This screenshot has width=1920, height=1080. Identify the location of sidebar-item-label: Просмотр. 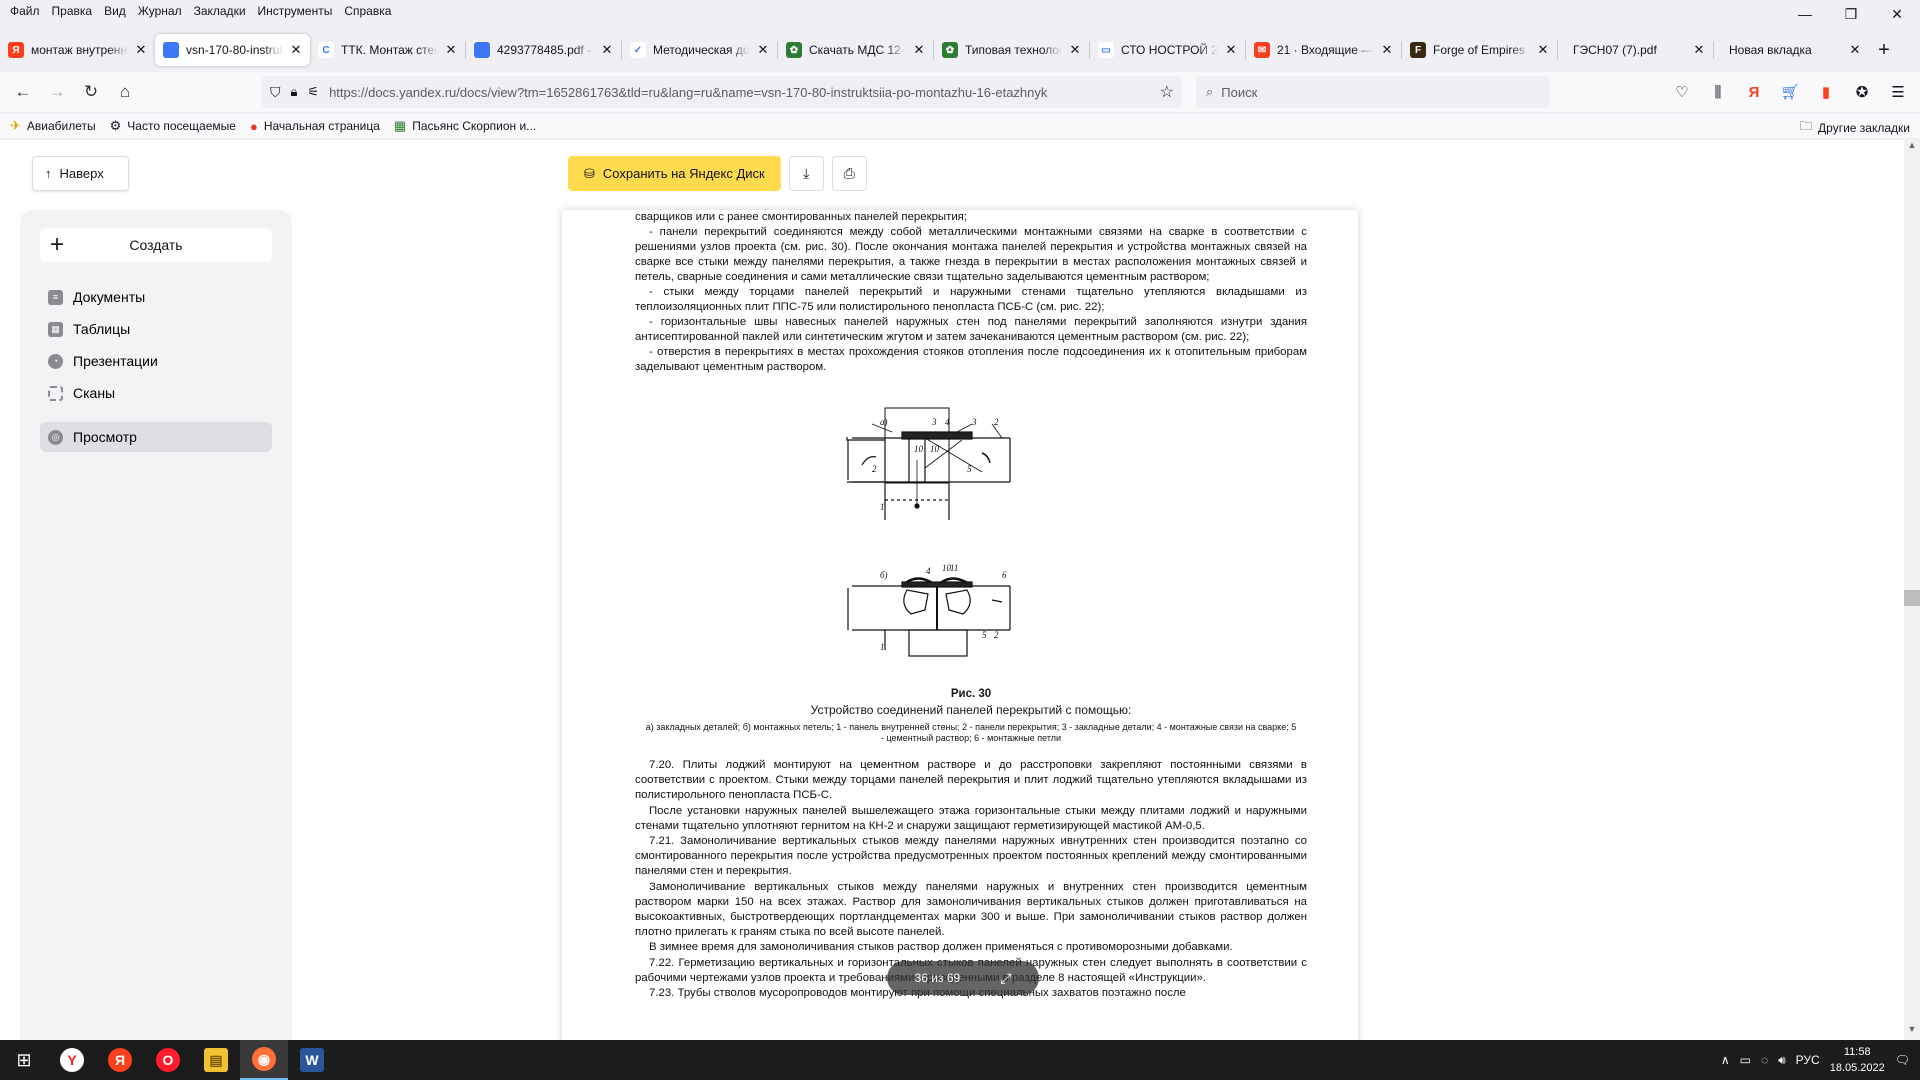
(105, 437).